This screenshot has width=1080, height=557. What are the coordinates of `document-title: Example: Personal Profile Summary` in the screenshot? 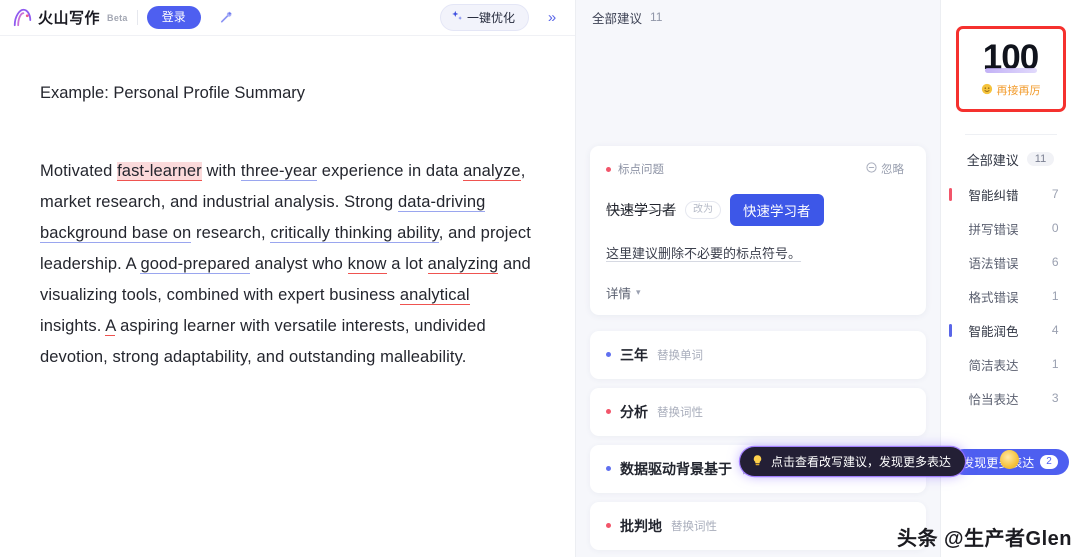 It's located at (173, 93).